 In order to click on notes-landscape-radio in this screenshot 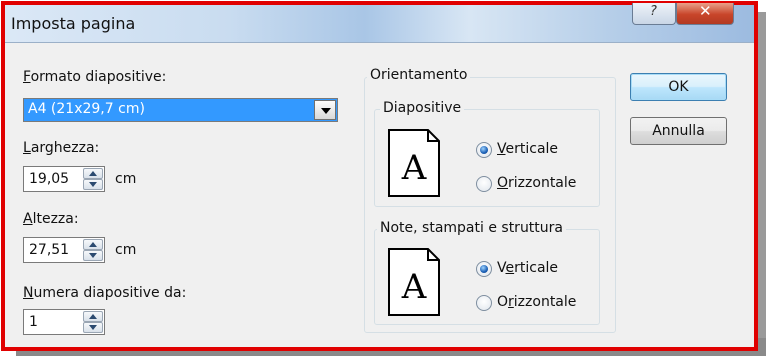, I will do `click(484, 303)`.